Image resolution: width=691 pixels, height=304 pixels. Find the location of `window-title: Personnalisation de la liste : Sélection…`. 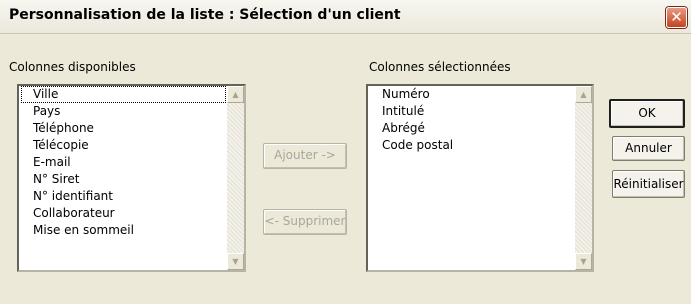

window-title: Personnalisation de la liste : Sélection… is located at coordinates (205, 15).